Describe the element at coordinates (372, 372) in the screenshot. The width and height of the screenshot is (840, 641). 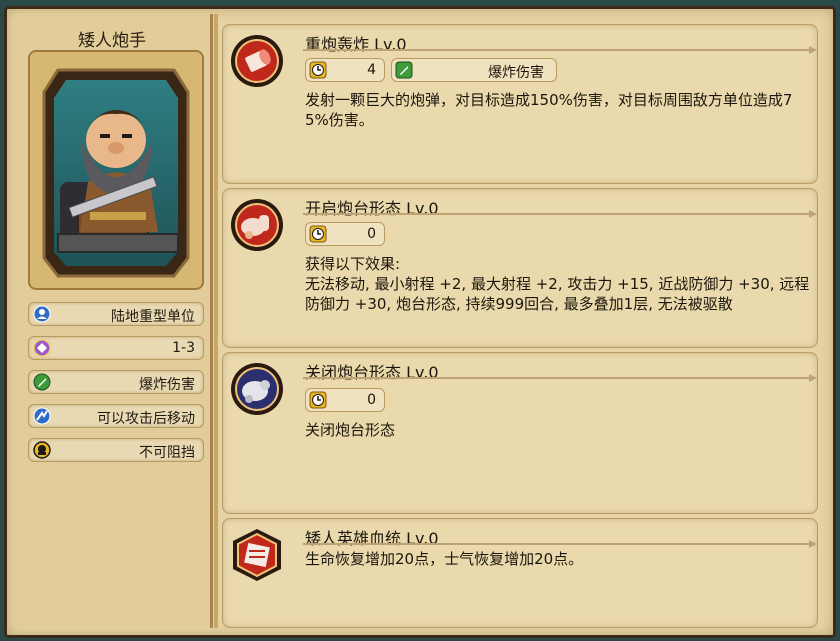
I see `skill-title: 关闭炮台形态 Lv.0` at that location.